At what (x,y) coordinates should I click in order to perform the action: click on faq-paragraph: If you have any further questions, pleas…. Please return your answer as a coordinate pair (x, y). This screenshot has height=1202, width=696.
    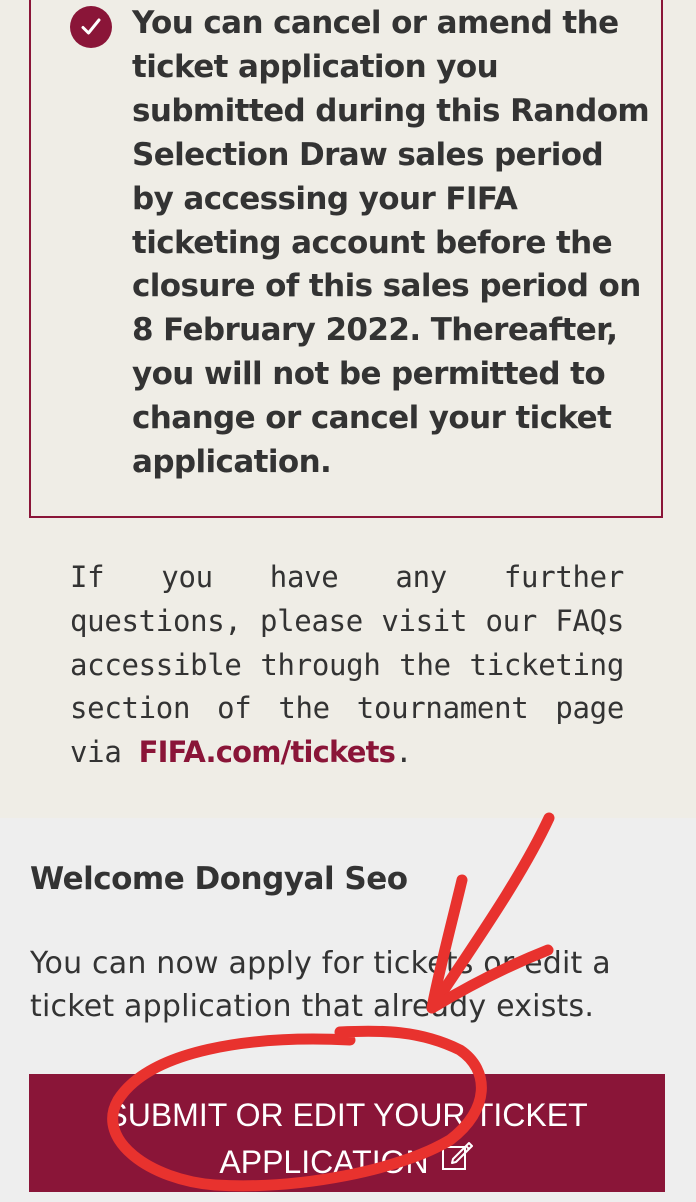
    Looking at the image, I should click on (347, 665).